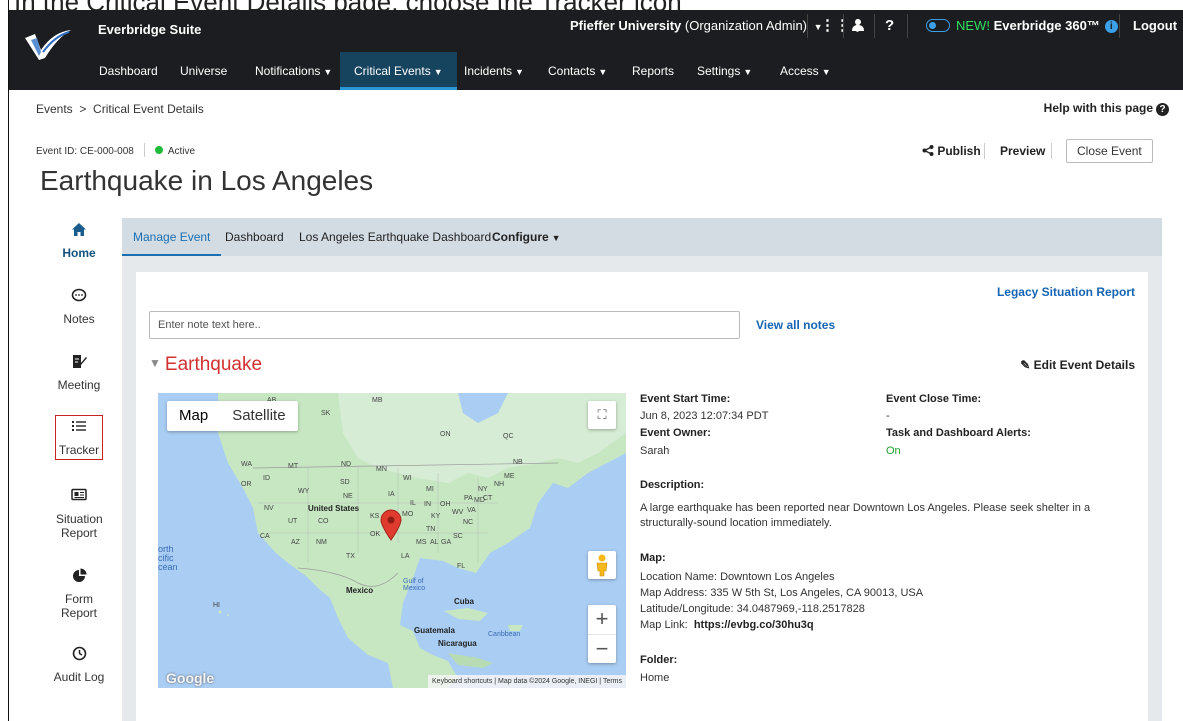 This screenshot has height=721, width=1183. Describe the element at coordinates (427, 504) in the screenshot. I see `map-label: IN` at that location.